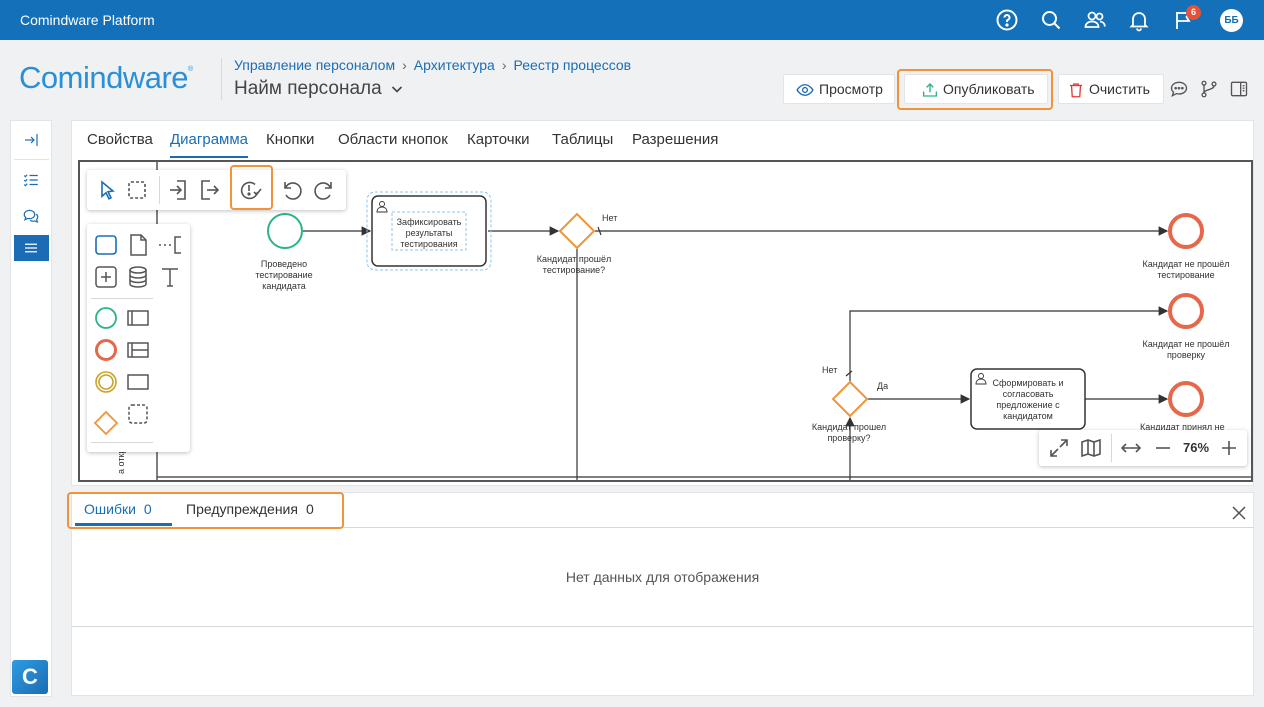 Image resolution: width=1264 pixels, height=707 pixels. What do you see at coordinates (242, 509) in the screenshot?
I see `warnings-label: Предупреждения` at bounding box center [242, 509].